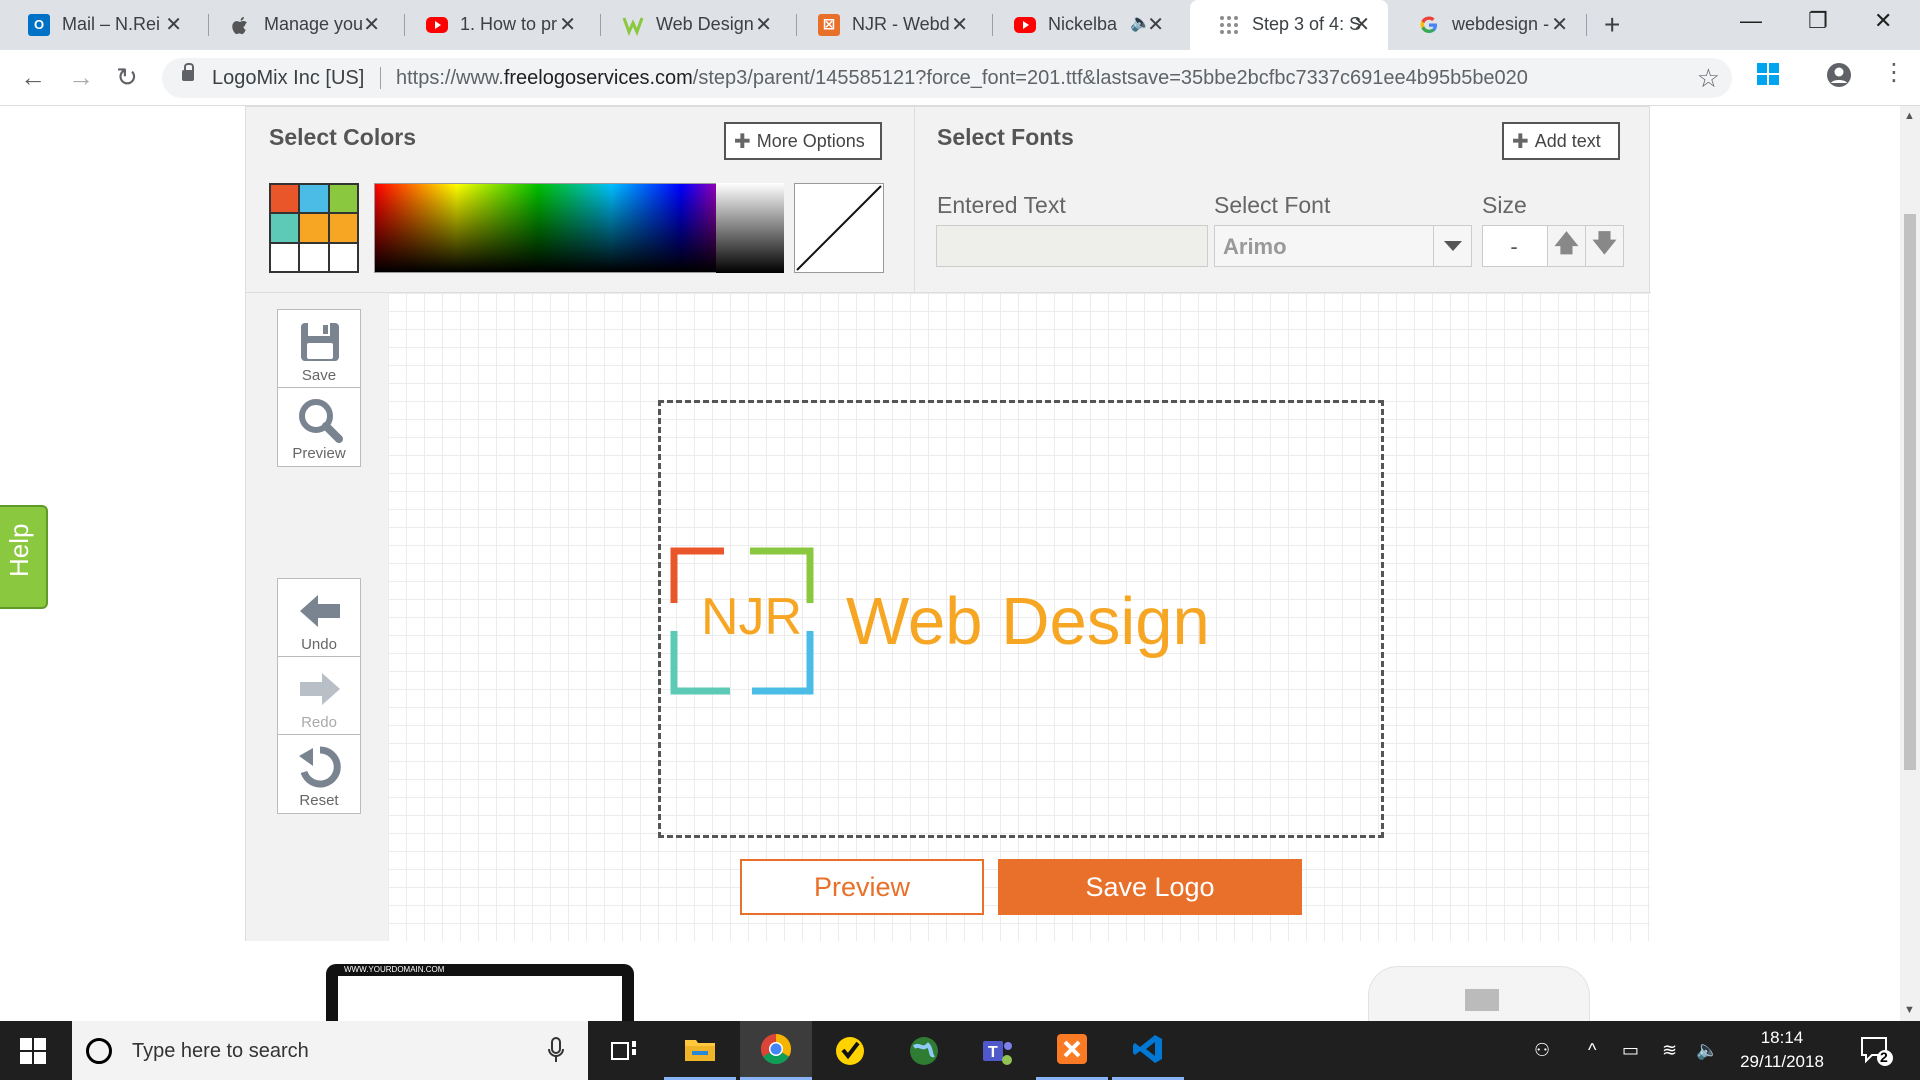 This screenshot has height=1080, width=1920. What do you see at coordinates (319, 774) in the screenshot?
I see `reset-tool-button: Reset` at bounding box center [319, 774].